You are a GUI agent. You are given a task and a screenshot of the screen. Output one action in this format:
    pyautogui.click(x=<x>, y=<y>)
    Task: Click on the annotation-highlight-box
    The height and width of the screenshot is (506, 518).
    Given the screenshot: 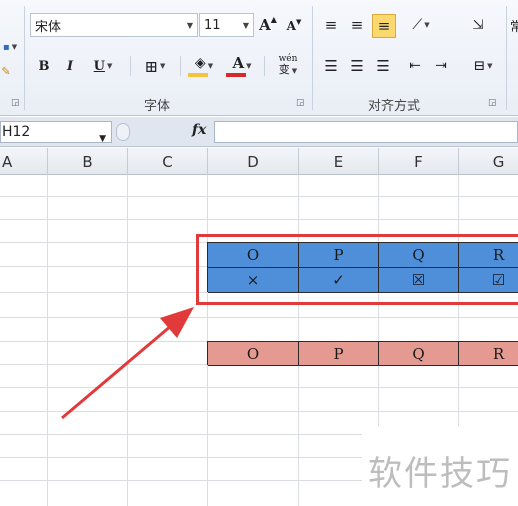 What is the action you would take?
    pyautogui.click(x=357, y=269)
    